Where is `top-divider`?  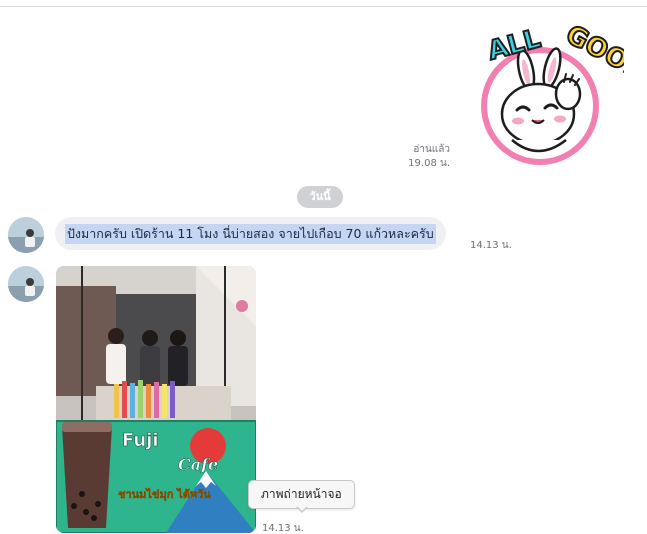 top-divider is located at coordinates (323, 6).